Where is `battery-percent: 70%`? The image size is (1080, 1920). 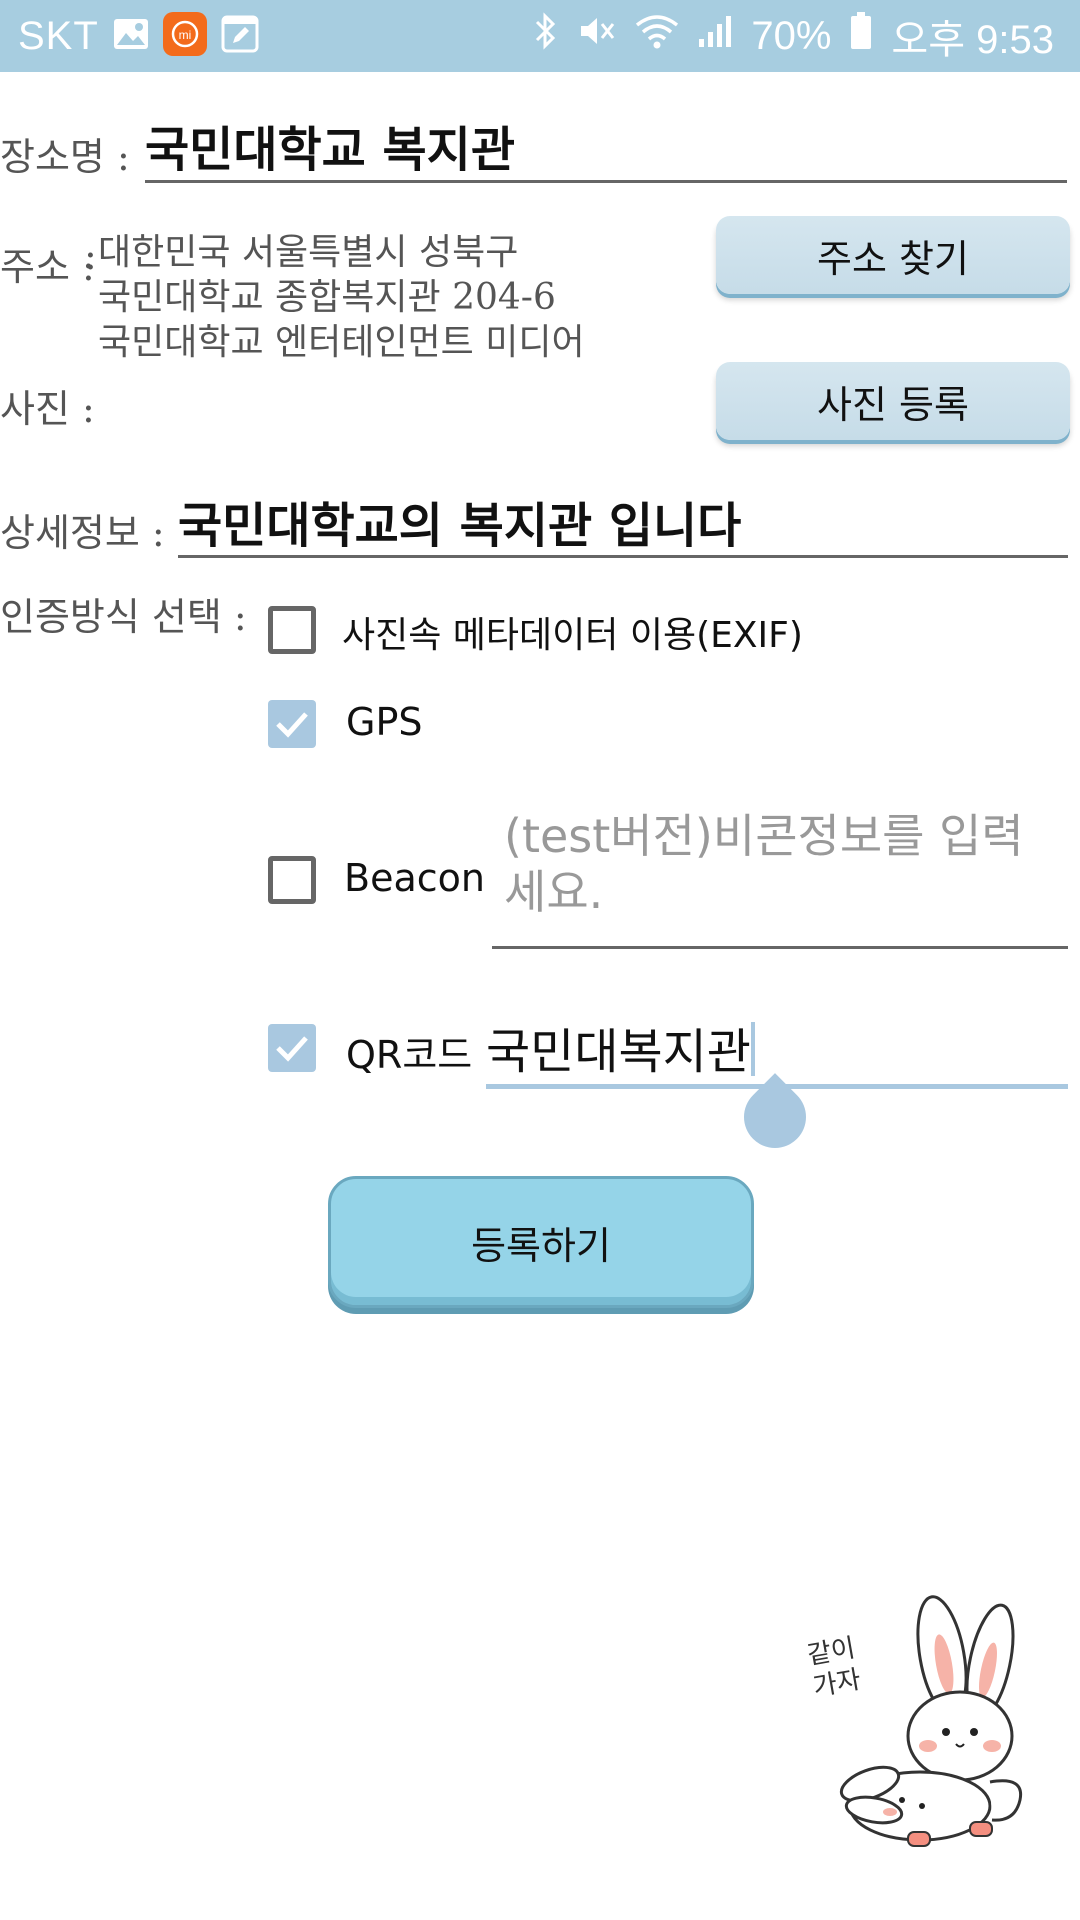
battery-percent: 70% is located at coordinates (791, 35).